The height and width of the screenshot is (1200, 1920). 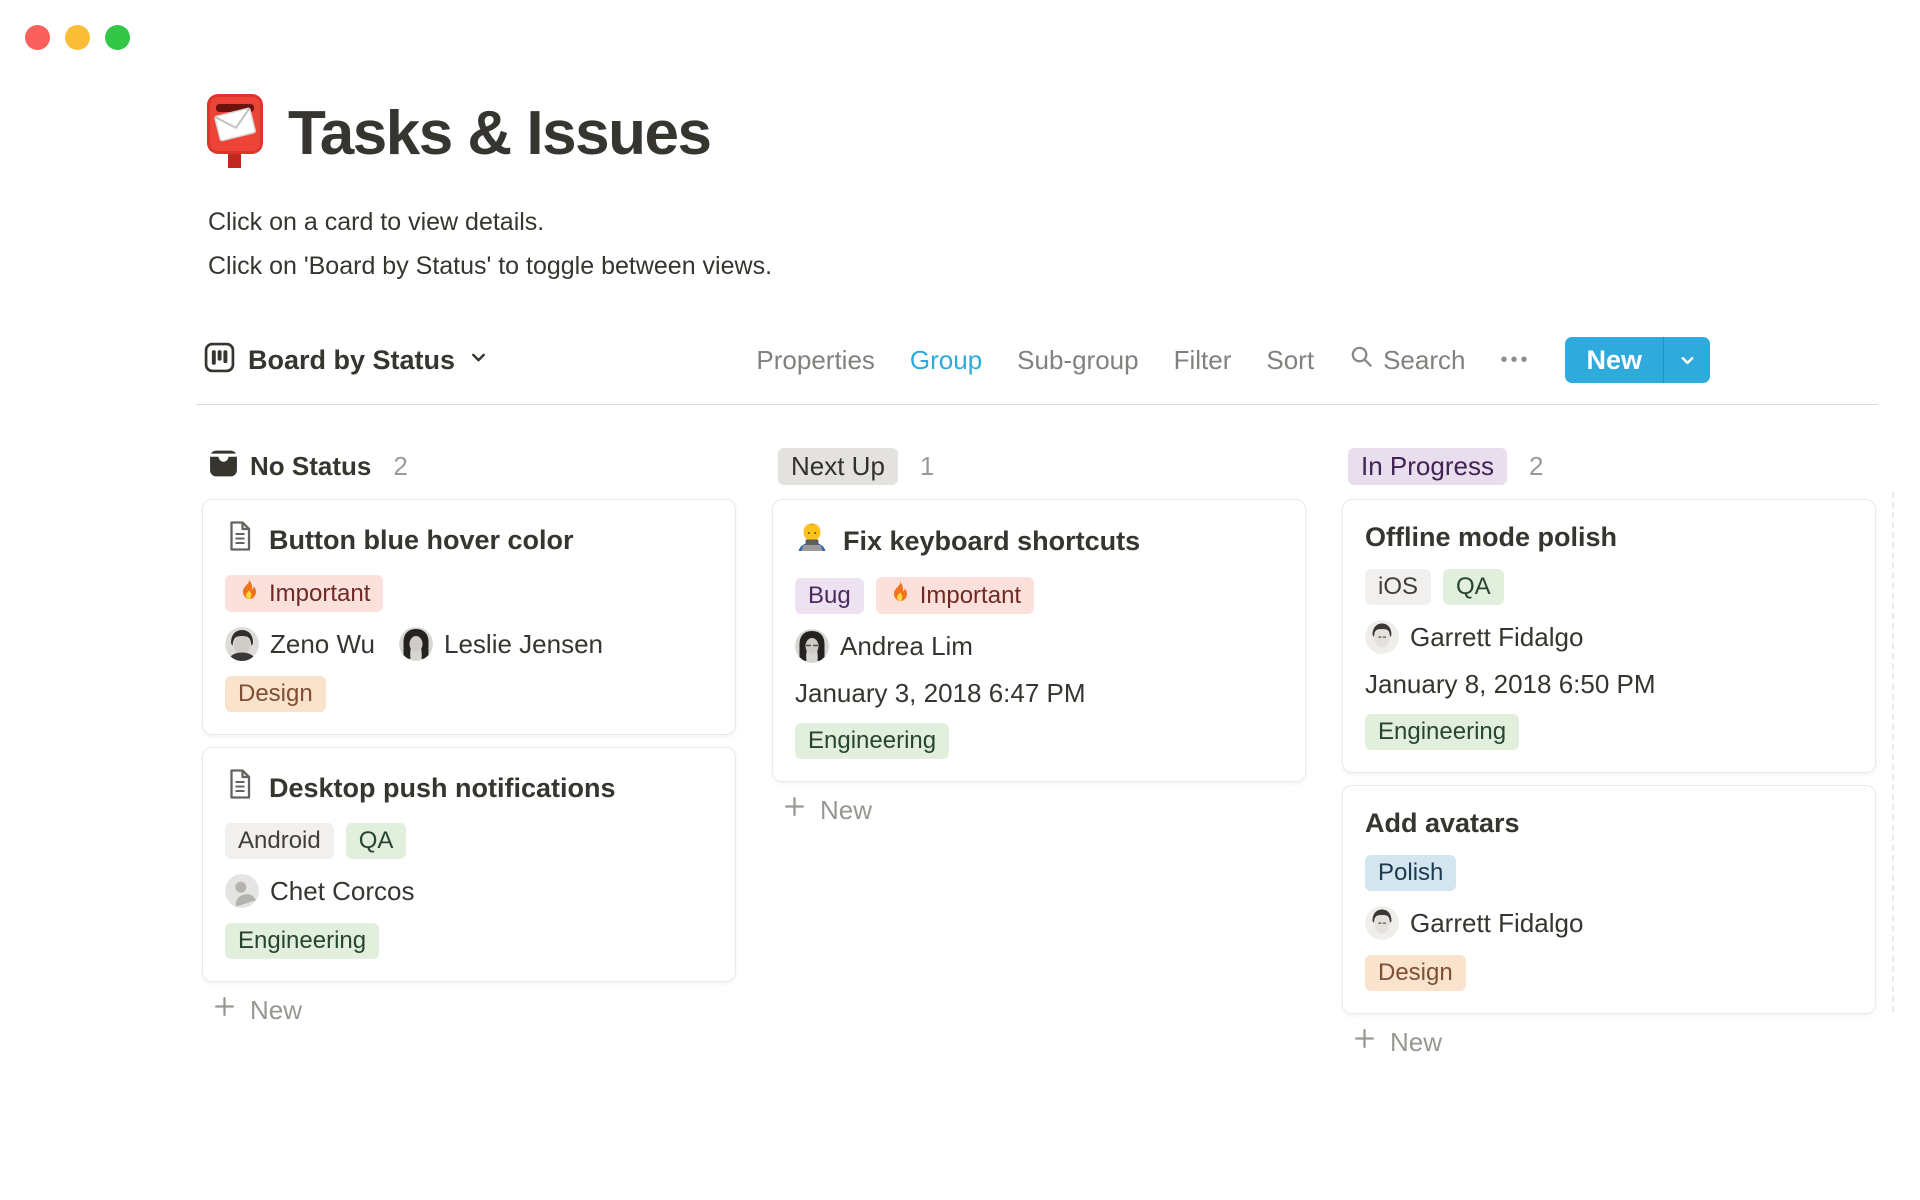 I want to click on toolbar-divider, so click(x=1037, y=404).